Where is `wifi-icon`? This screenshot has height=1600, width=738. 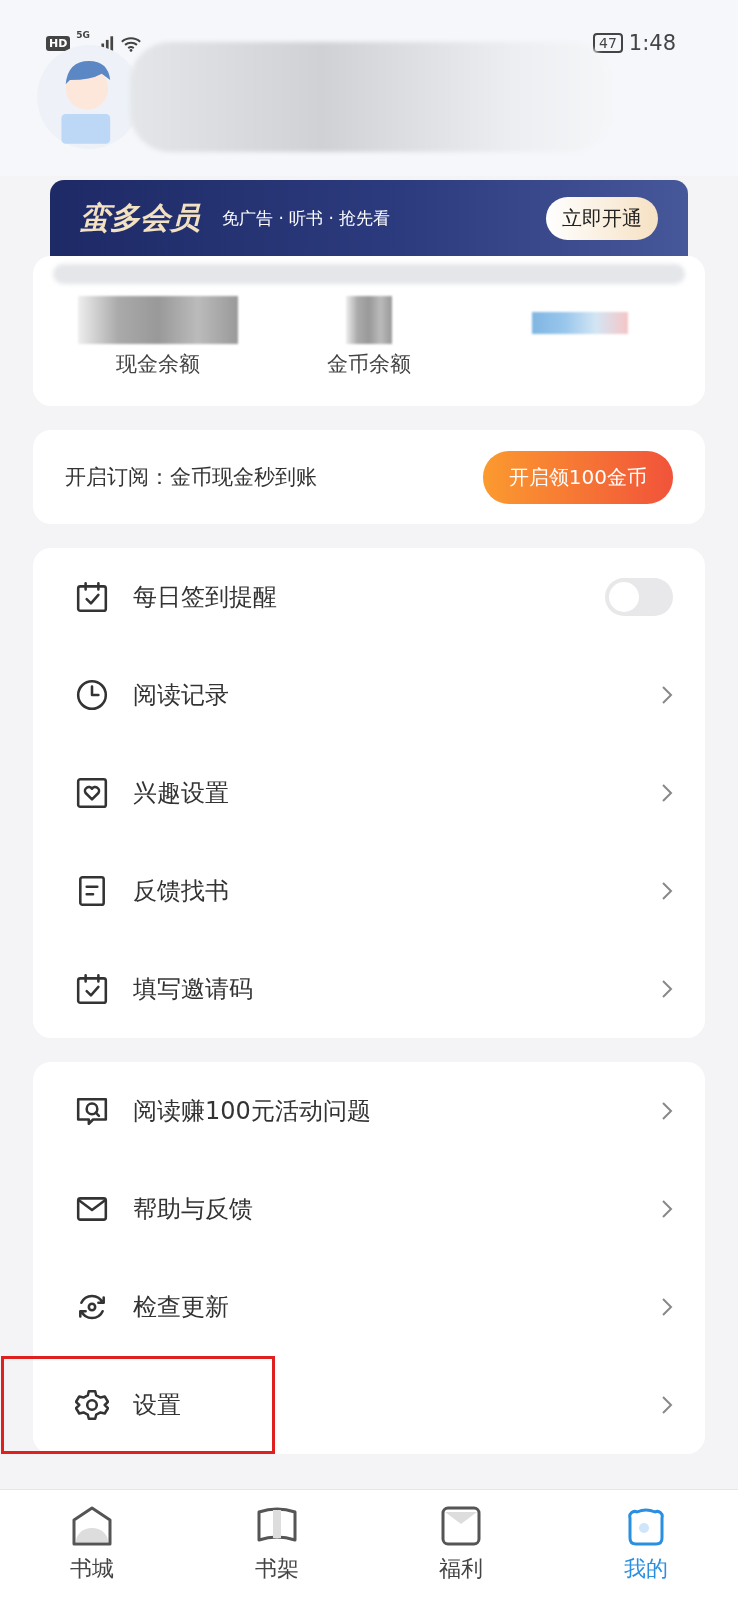
wifi-icon is located at coordinates (131, 43).